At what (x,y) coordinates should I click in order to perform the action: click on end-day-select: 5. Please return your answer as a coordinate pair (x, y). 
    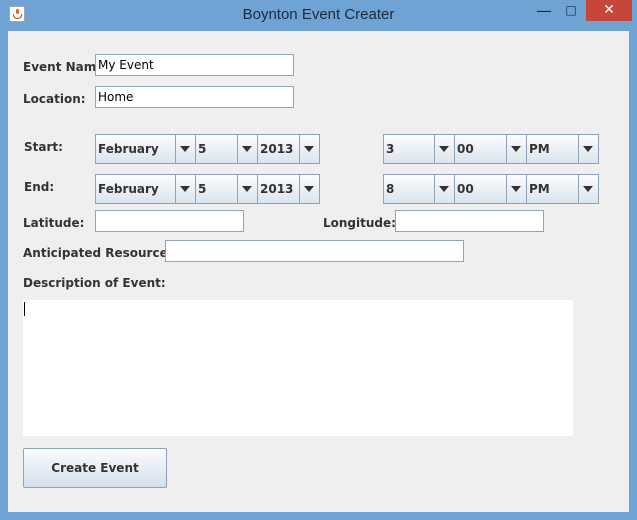
    Looking at the image, I should click on (226, 189).